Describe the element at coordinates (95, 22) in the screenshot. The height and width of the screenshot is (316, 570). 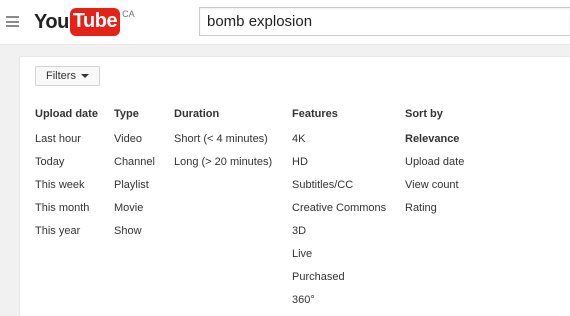
I see `logo-tube-badge: Tube` at that location.